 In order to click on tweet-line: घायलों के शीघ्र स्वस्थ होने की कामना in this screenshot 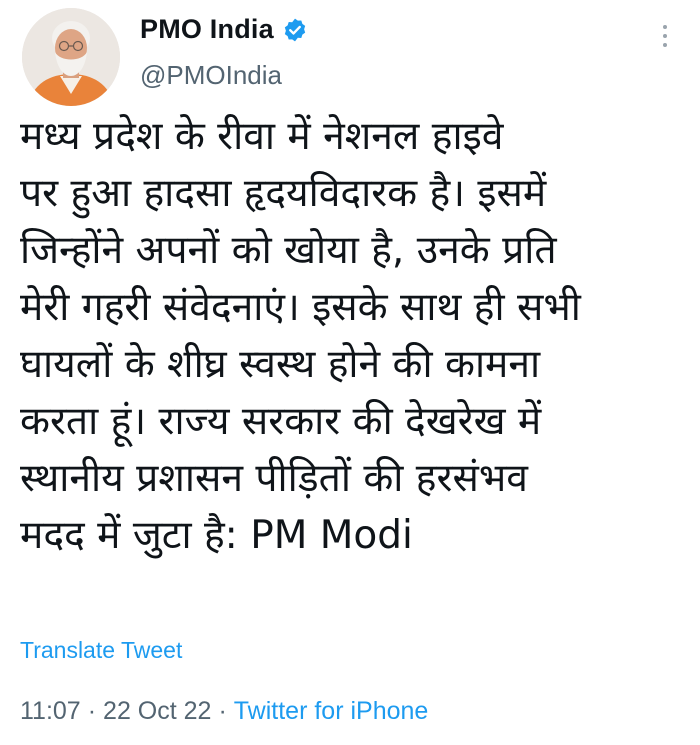, I will do `click(280, 364)`.